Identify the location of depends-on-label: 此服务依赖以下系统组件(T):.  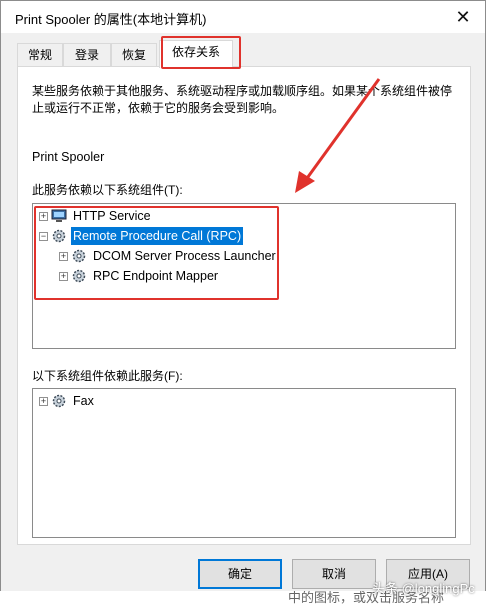
(107, 190).